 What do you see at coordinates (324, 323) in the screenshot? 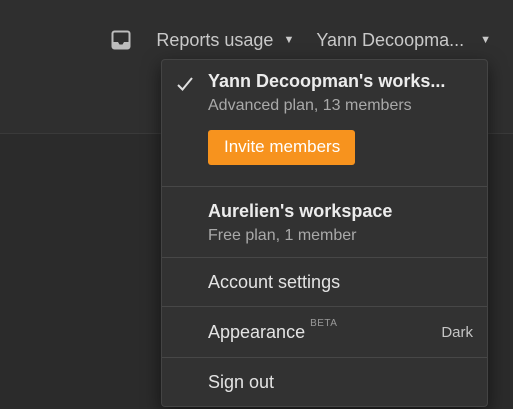
I see `beta-badge: BETA` at bounding box center [324, 323].